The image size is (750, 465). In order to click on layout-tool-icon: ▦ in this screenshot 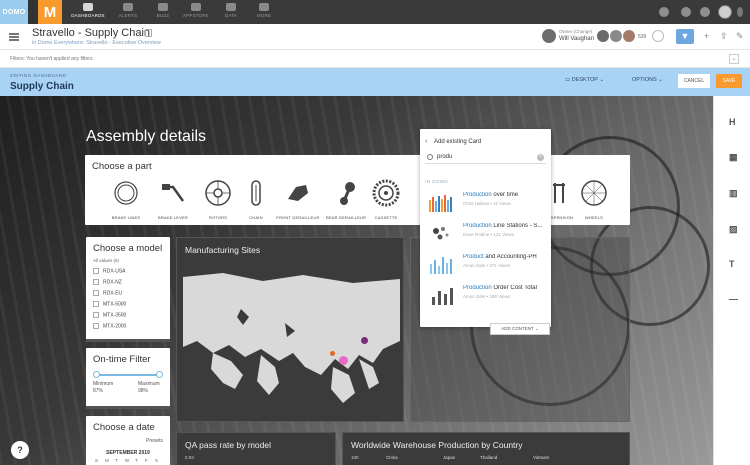, I will do `click(733, 157)`.